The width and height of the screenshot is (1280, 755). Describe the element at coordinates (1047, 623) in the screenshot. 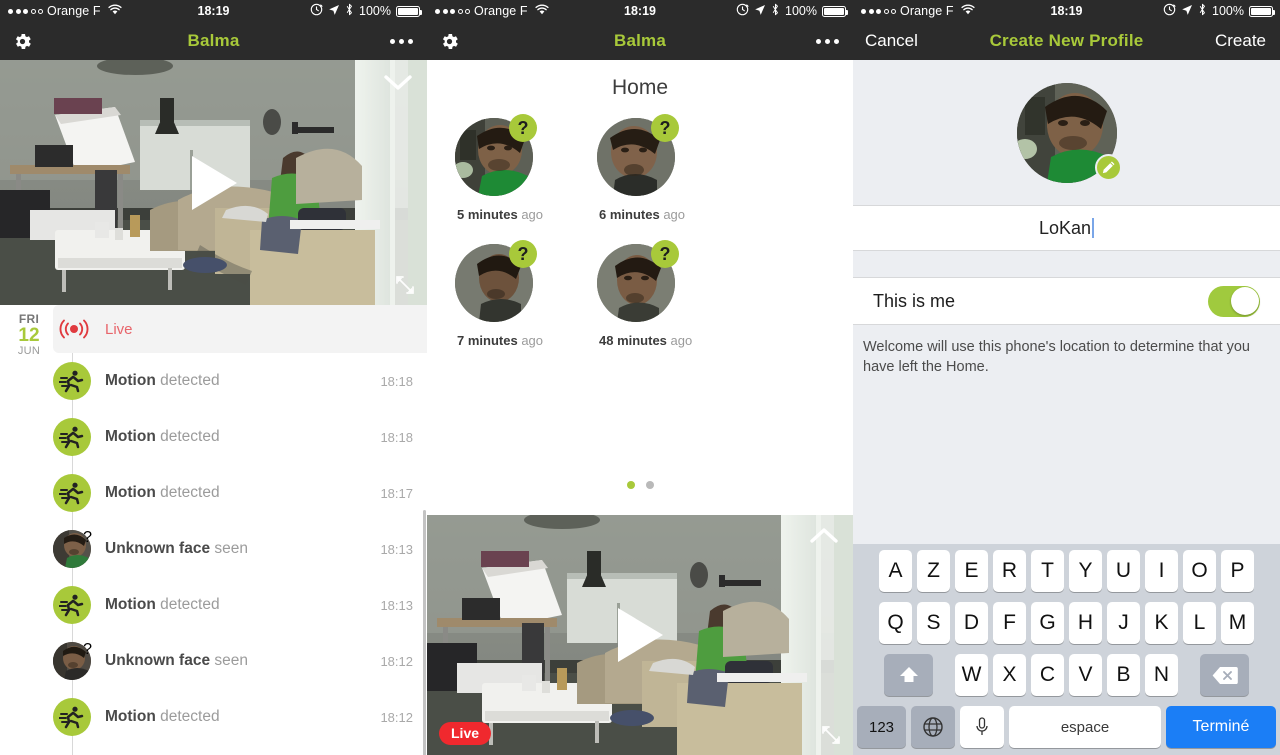

I see `key-G: G` at that location.